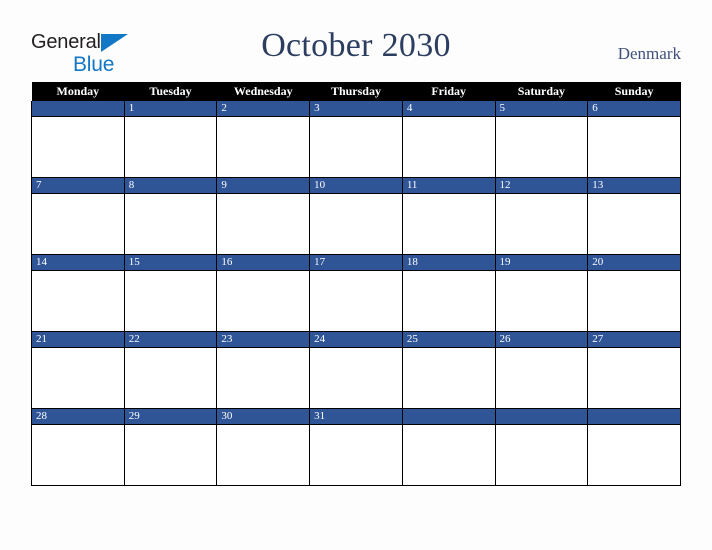 This screenshot has width=712, height=550. What do you see at coordinates (541, 91) in the screenshot?
I see `weekday-header-saturday: Saturday` at bounding box center [541, 91].